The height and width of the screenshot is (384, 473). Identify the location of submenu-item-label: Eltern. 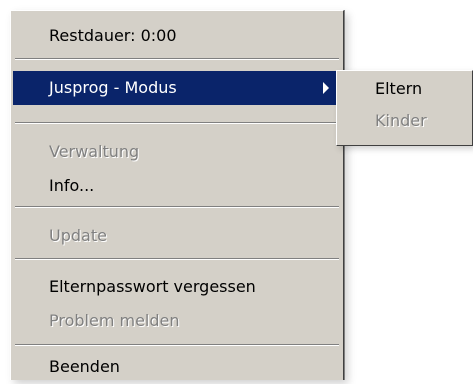
(399, 88).